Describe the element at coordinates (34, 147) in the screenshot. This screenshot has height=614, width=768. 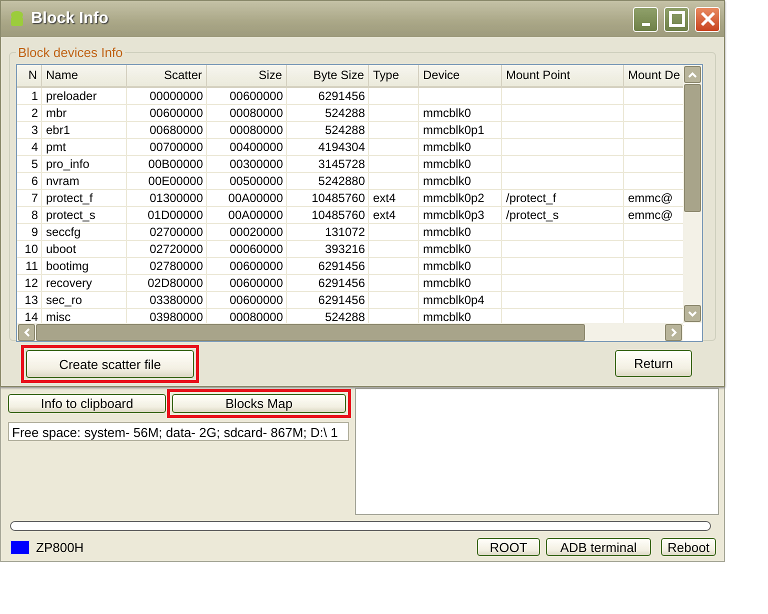
I see `table-cell: 4` at that location.